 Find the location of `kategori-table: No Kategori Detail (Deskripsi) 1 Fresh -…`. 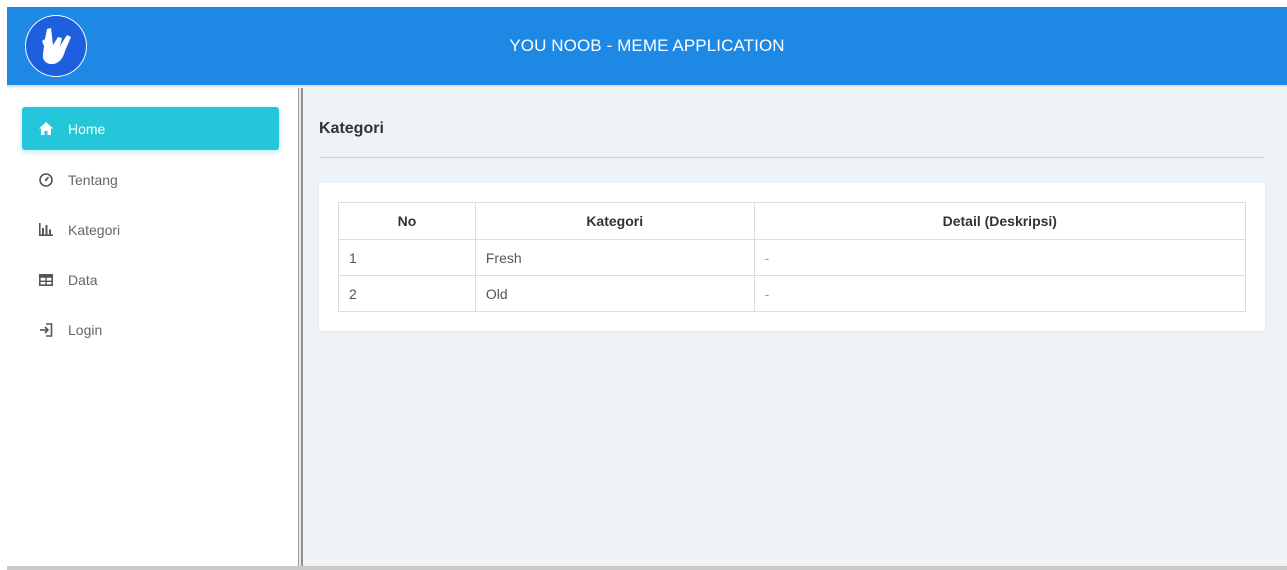

kategori-table: No Kategori Detail (Deskripsi) 1 Fresh -… is located at coordinates (792, 257).